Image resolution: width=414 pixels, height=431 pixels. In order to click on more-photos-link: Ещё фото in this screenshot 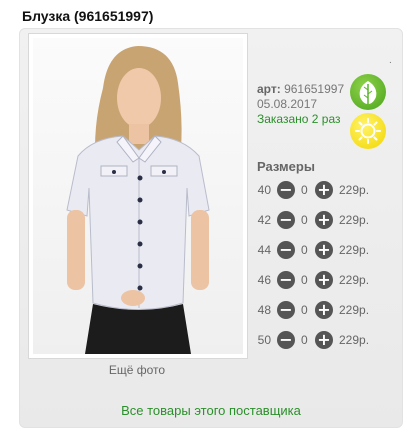, I will do `click(137, 370)`.